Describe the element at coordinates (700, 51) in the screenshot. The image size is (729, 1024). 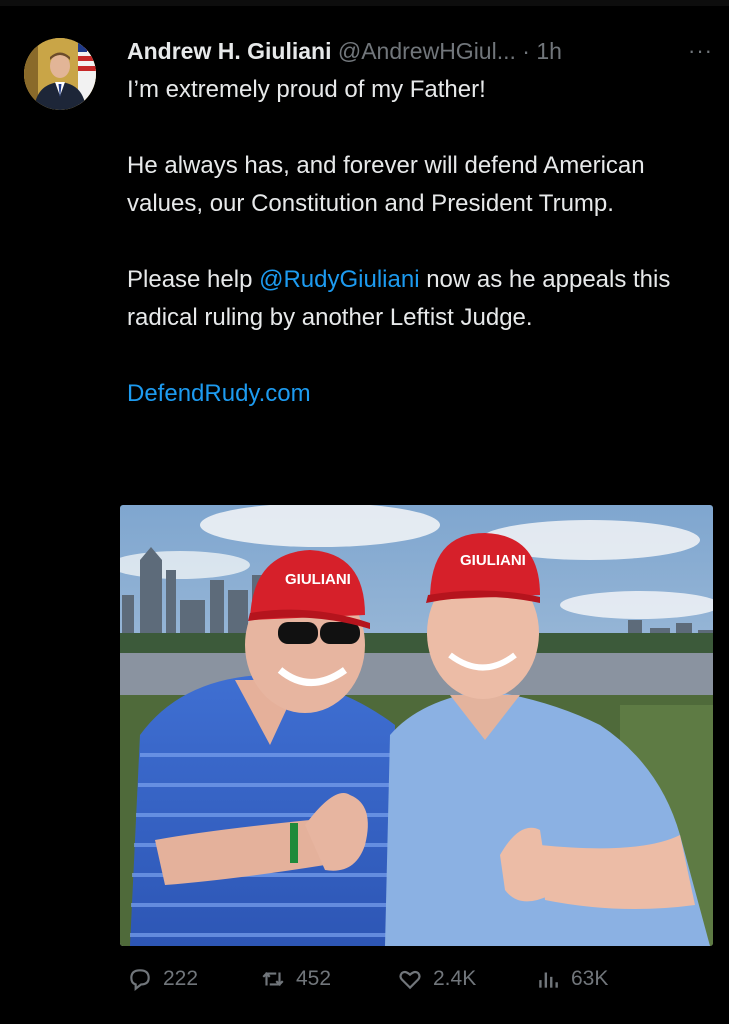
I see `more-icon: ···` at that location.